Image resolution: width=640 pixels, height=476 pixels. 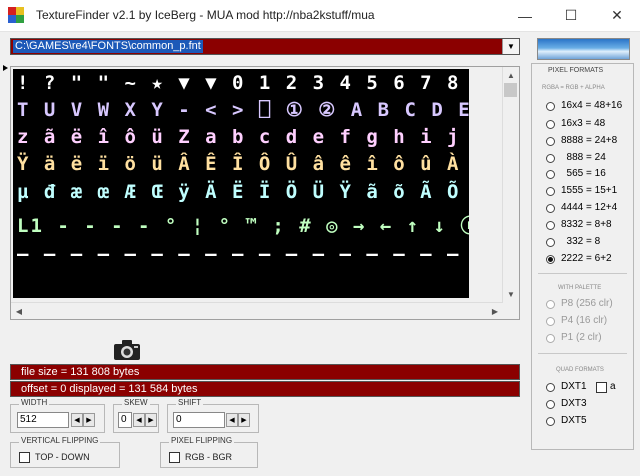 What do you see at coordinates (60, 440) in the screenshot?
I see `vertical-flipping-label: VERTICAL FLIPPING` at bounding box center [60, 440].